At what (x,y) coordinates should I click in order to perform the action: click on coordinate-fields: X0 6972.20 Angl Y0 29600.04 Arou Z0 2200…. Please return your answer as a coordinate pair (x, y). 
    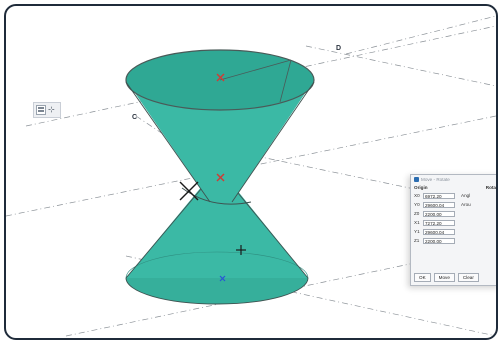
    Looking at the image, I should click on (453, 218).